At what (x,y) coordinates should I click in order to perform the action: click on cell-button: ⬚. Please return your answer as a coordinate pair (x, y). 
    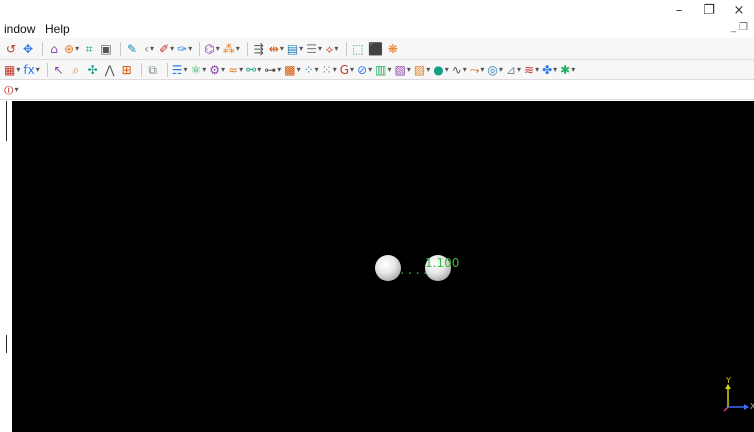
    Looking at the image, I should click on (358, 49).